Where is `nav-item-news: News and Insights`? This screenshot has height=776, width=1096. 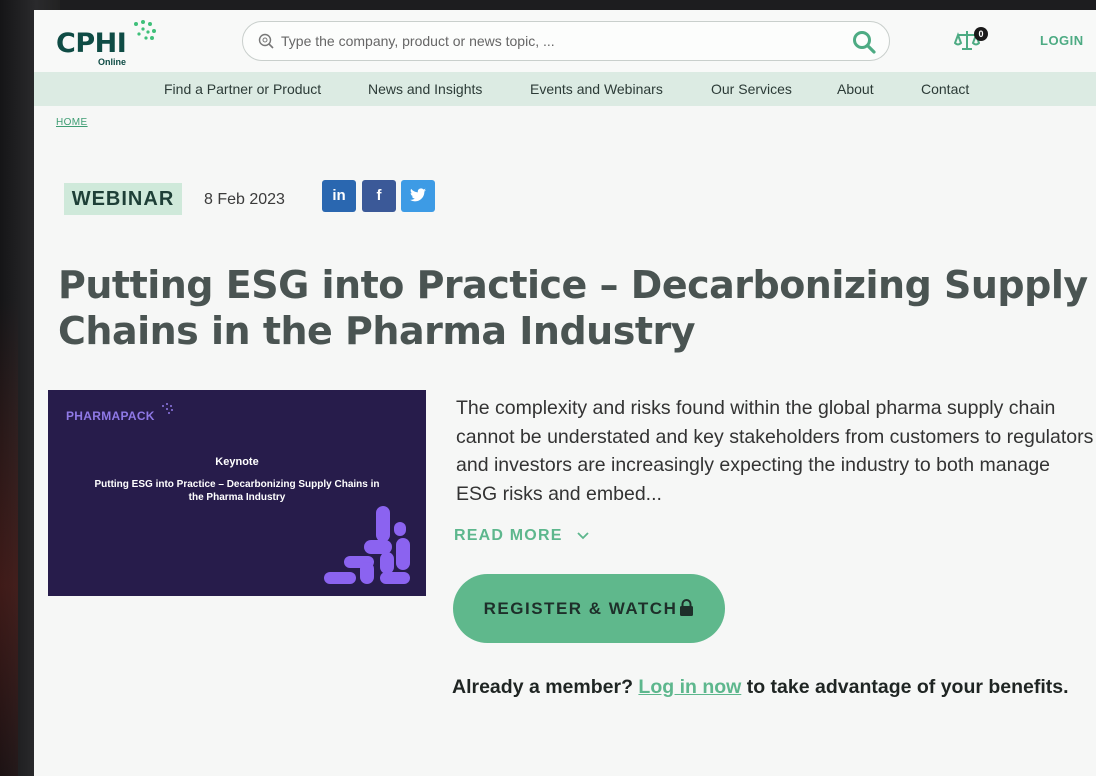
nav-item-news: News and Insights is located at coordinates (425, 89).